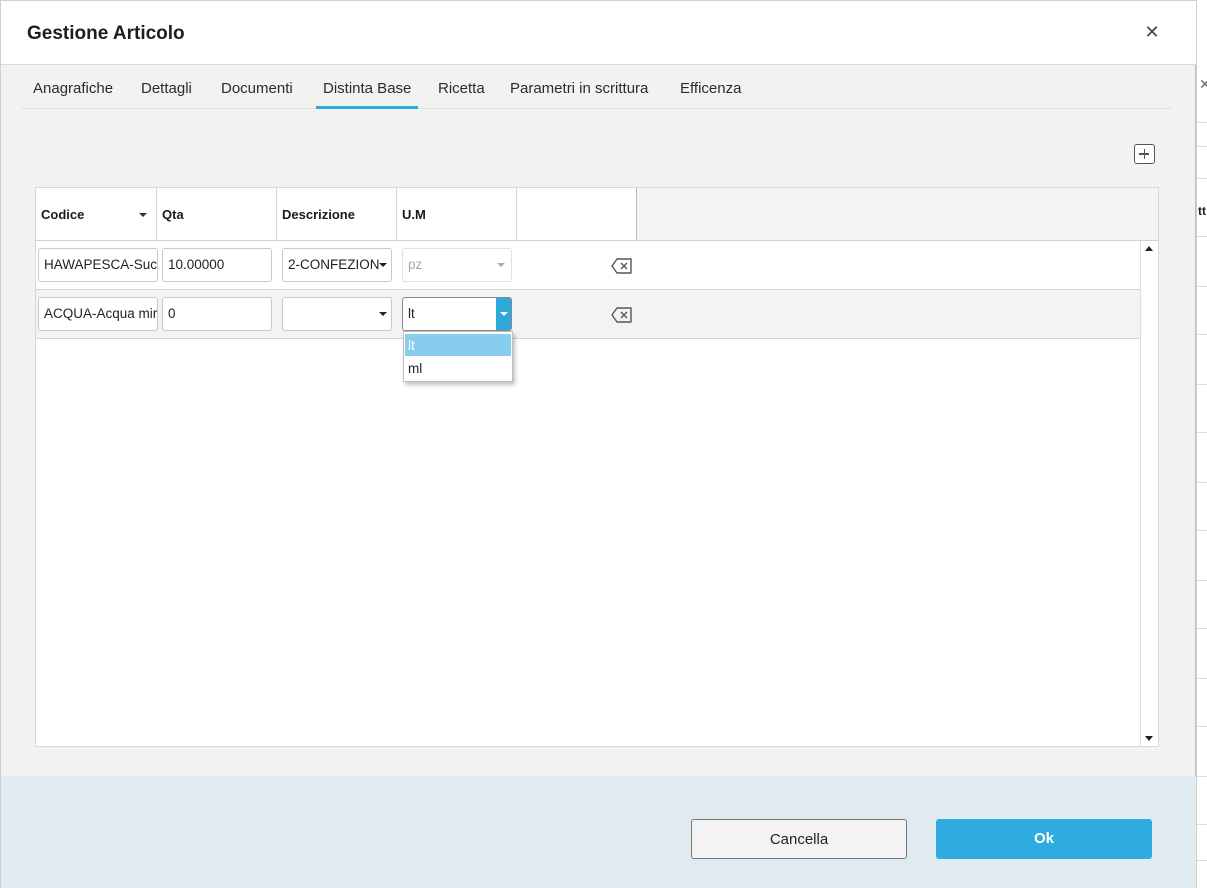 The image size is (1207, 888). What do you see at coordinates (1149, 248) in the screenshot?
I see `scroll-up-icon` at bounding box center [1149, 248].